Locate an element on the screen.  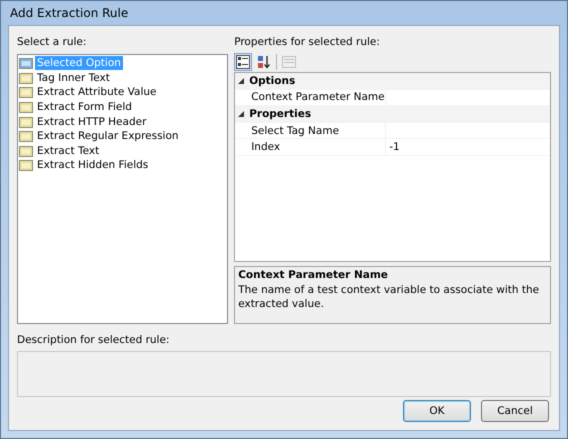
property-name: Index is located at coordinates (266, 147).